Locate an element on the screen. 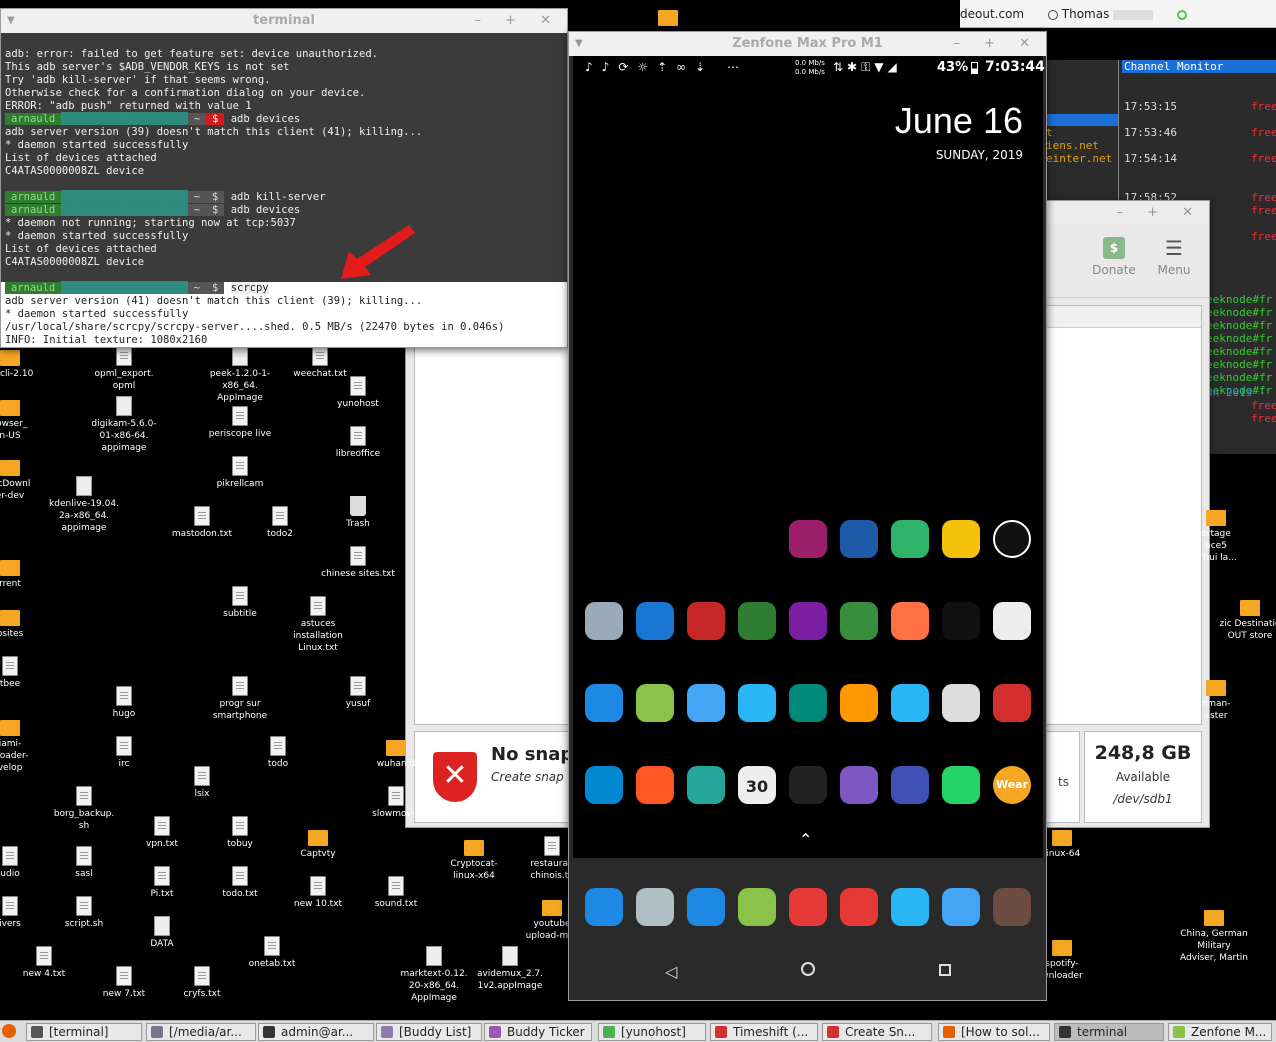 The image size is (1276, 1042). desktop-icon: chinese sites.txt is located at coordinates (358, 563).